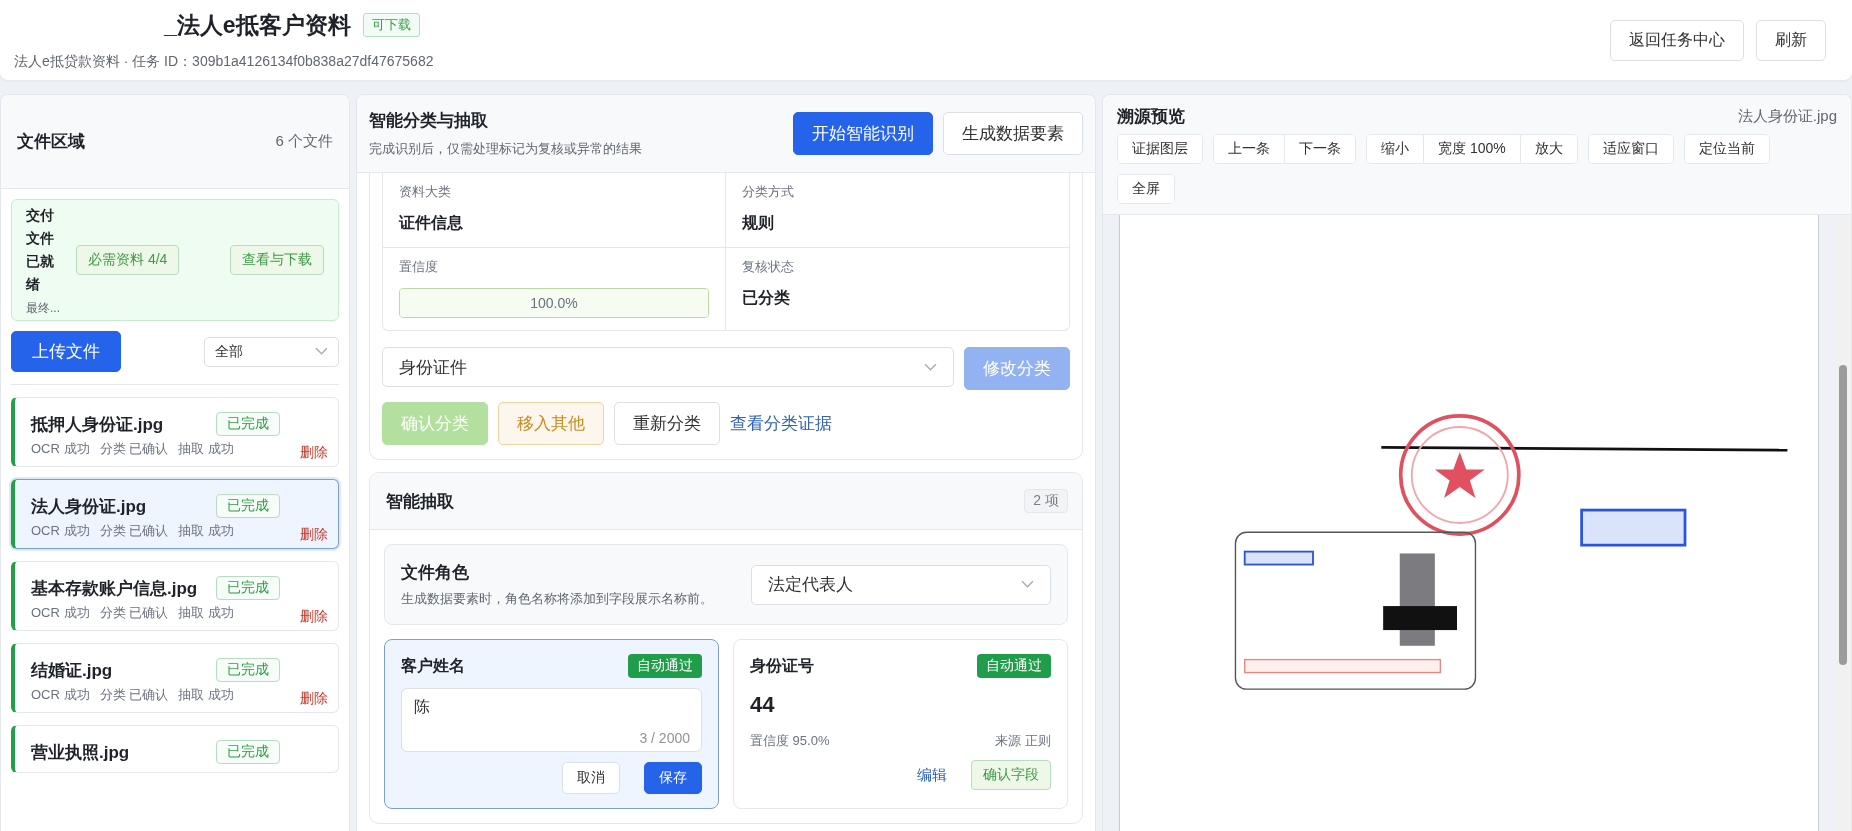 This screenshot has height=831, width=1852. Describe the element at coordinates (66, 351) in the screenshot. I see `upload-button: 上传文件` at that location.